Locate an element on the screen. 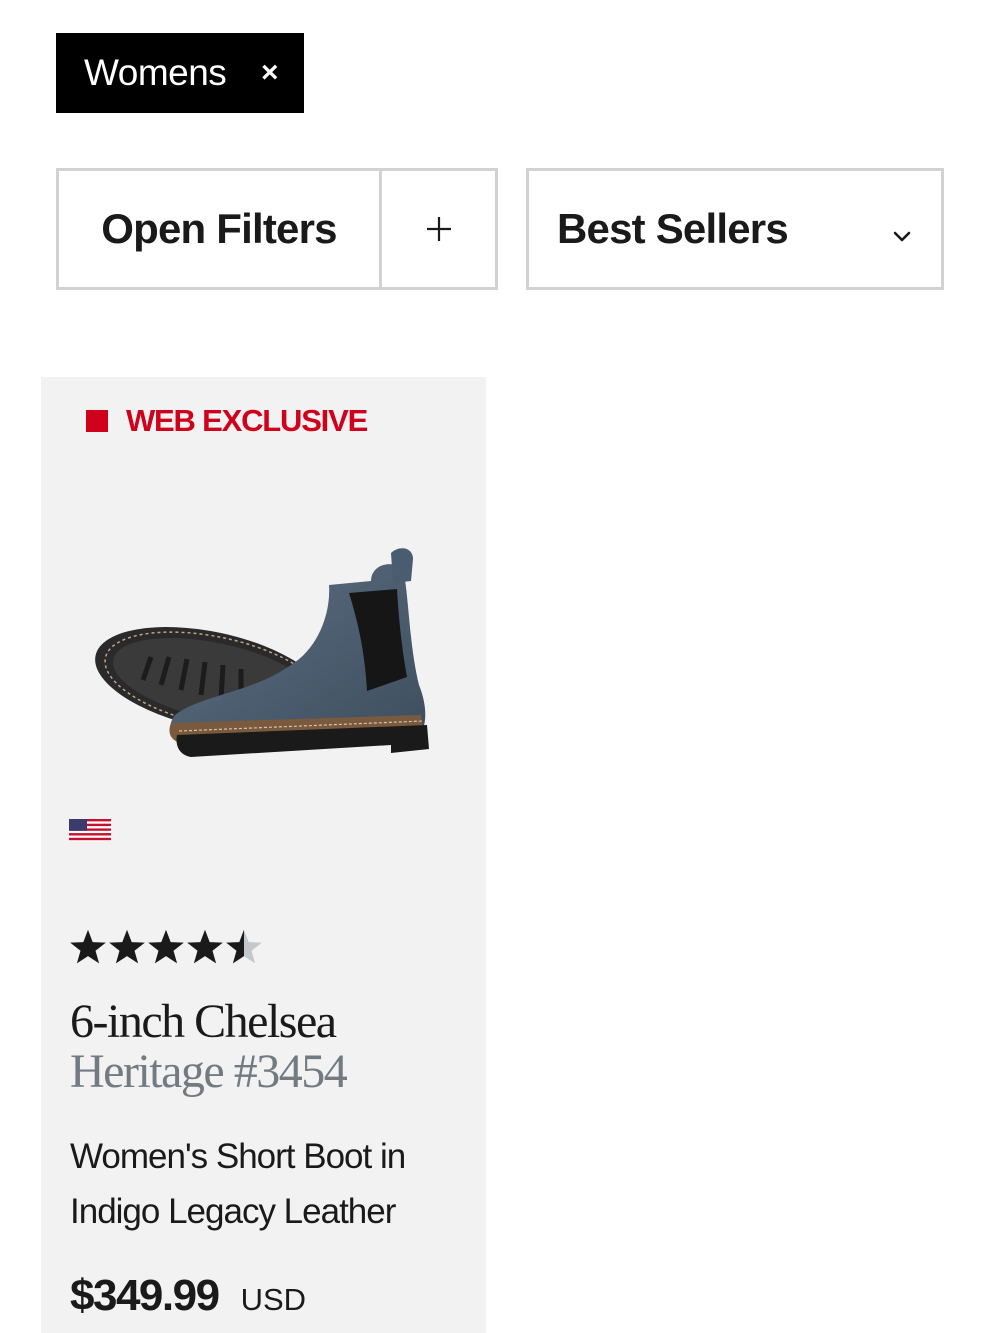 The width and height of the screenshot is (1000, 1333). price-row: $349.99 USD is located at coordinates (188, 1296).